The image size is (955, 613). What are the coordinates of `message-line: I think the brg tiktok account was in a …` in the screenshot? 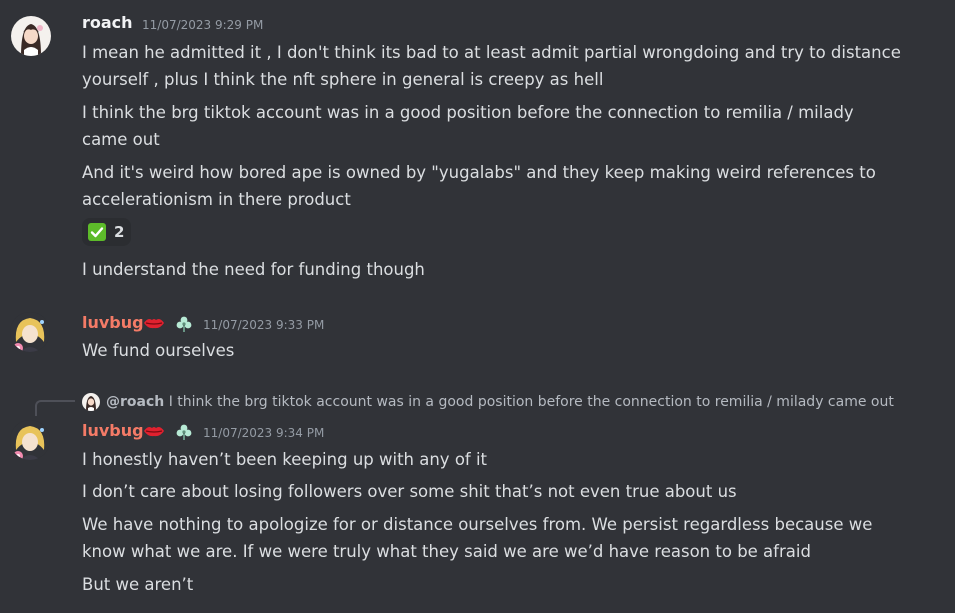 It's located at (468, 112).